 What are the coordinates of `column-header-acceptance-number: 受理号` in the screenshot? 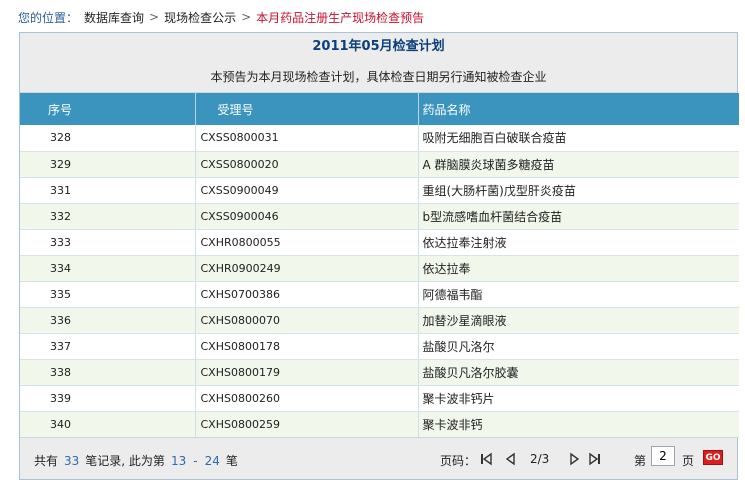 It's located at (307, 109).